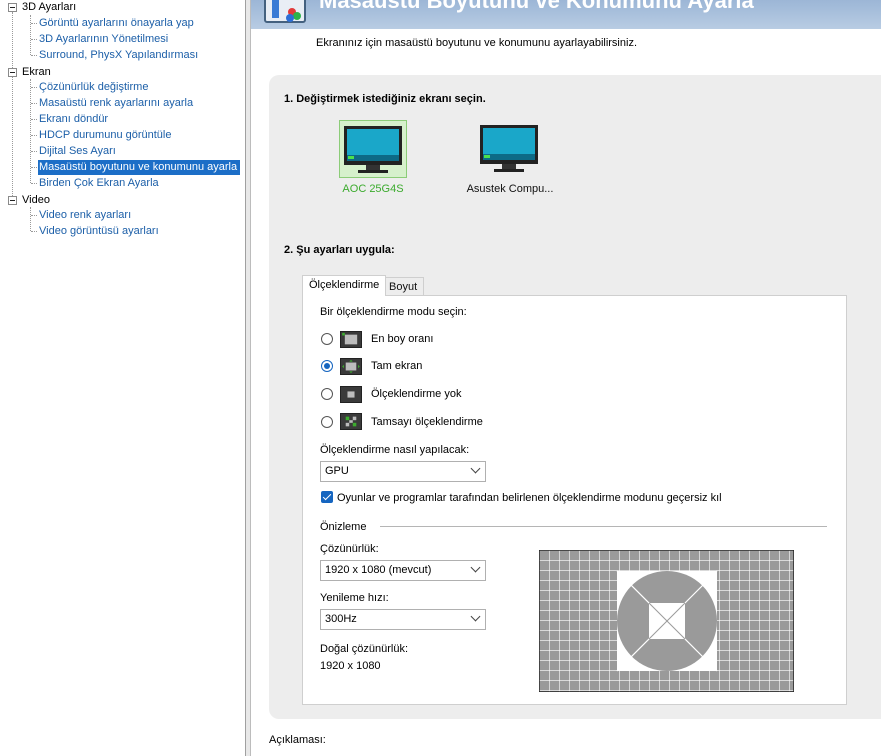 This screenshot has height=756, width=881. I want to click on resolution-label: Çözünürlük:, so click(349, 549).